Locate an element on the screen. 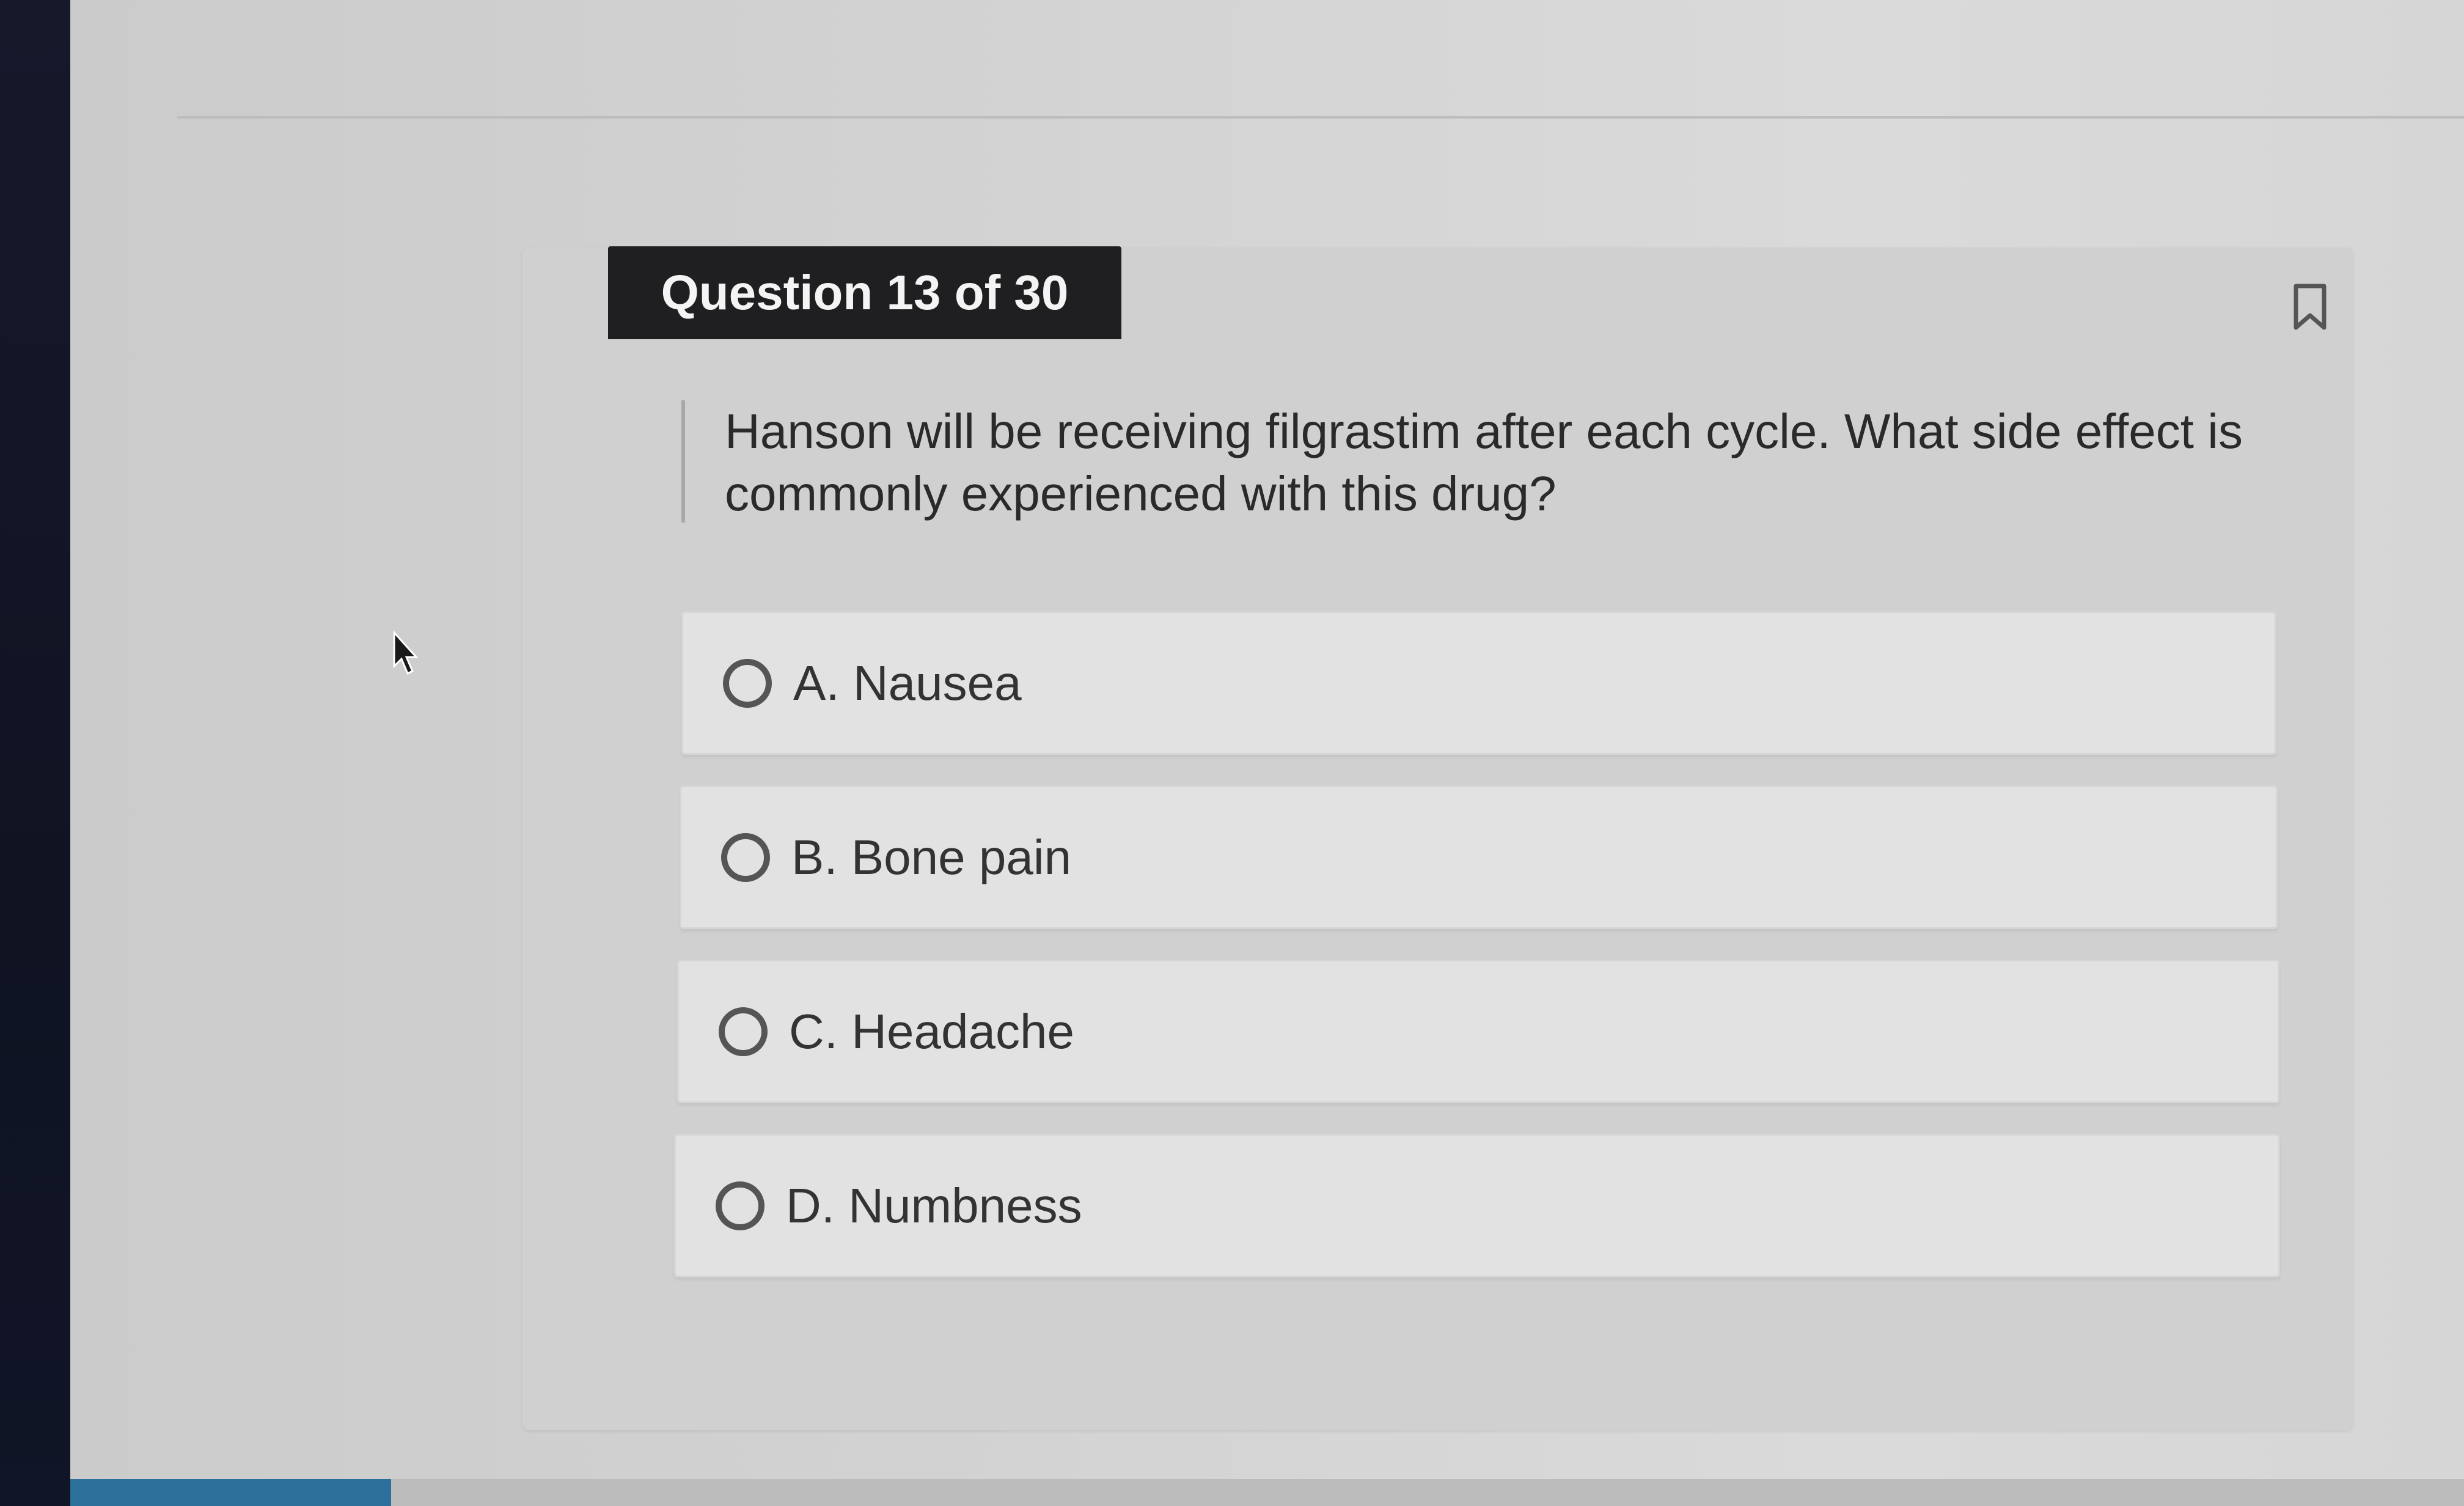 The image size is (2464, 1506). answer-label: C. Headache is located at coordinates (932, 1031).